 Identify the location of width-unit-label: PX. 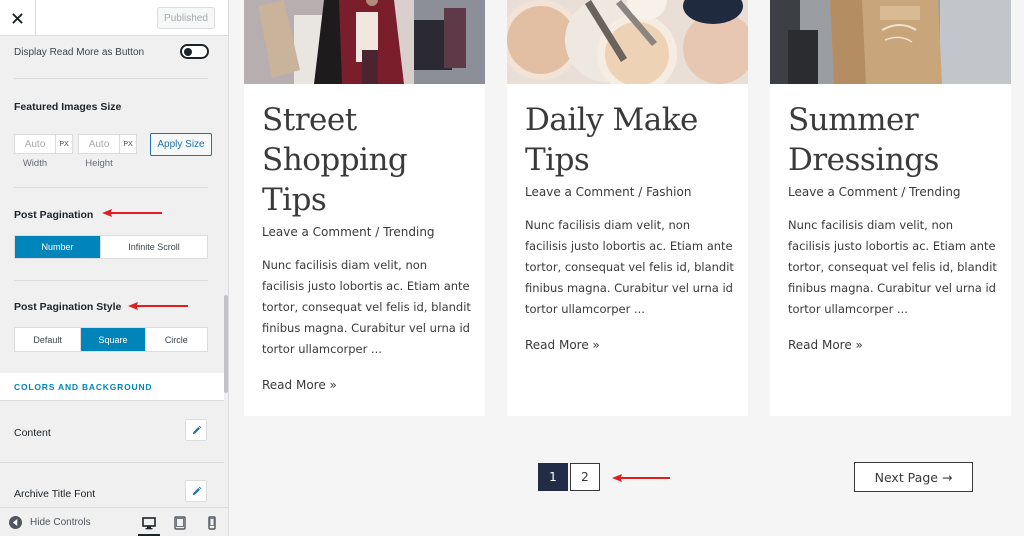
(64, 144).